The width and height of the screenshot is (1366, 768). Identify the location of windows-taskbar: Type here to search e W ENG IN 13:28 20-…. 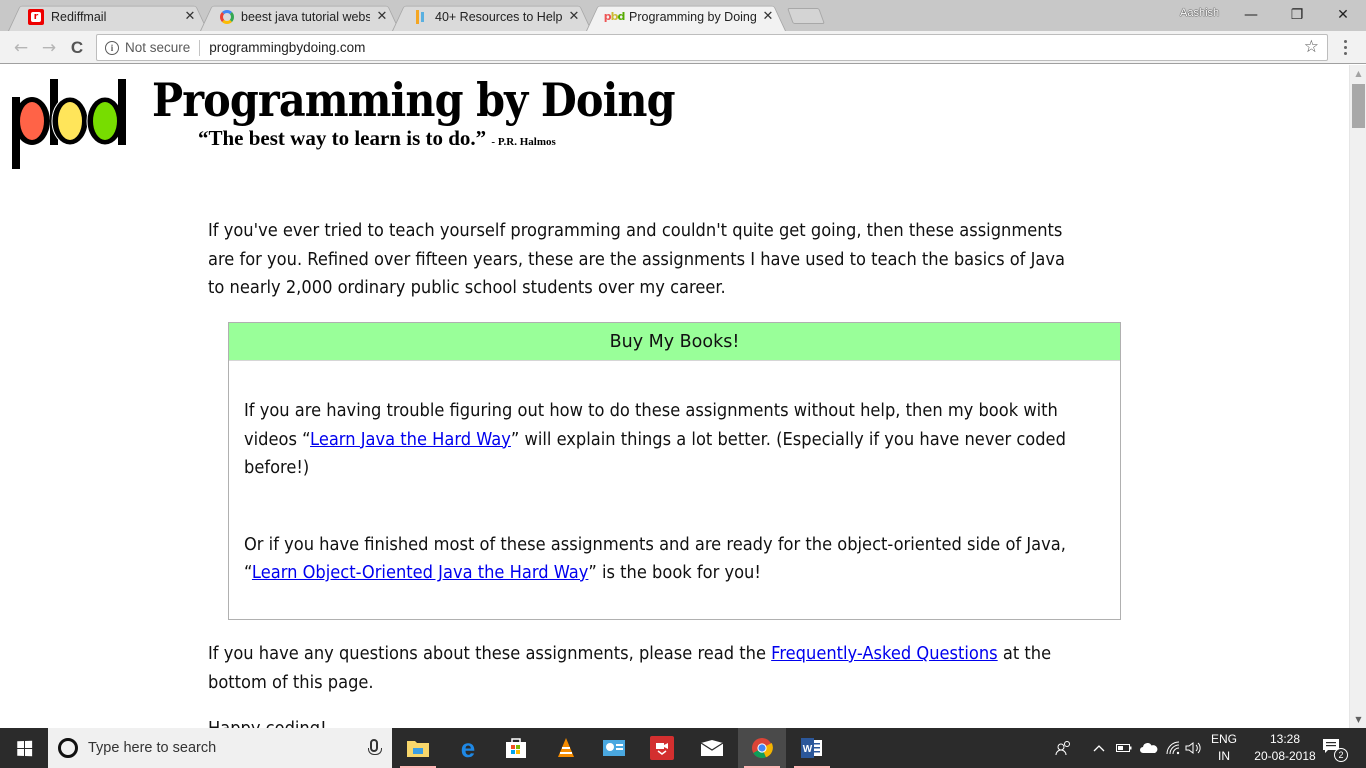
(683, 748).